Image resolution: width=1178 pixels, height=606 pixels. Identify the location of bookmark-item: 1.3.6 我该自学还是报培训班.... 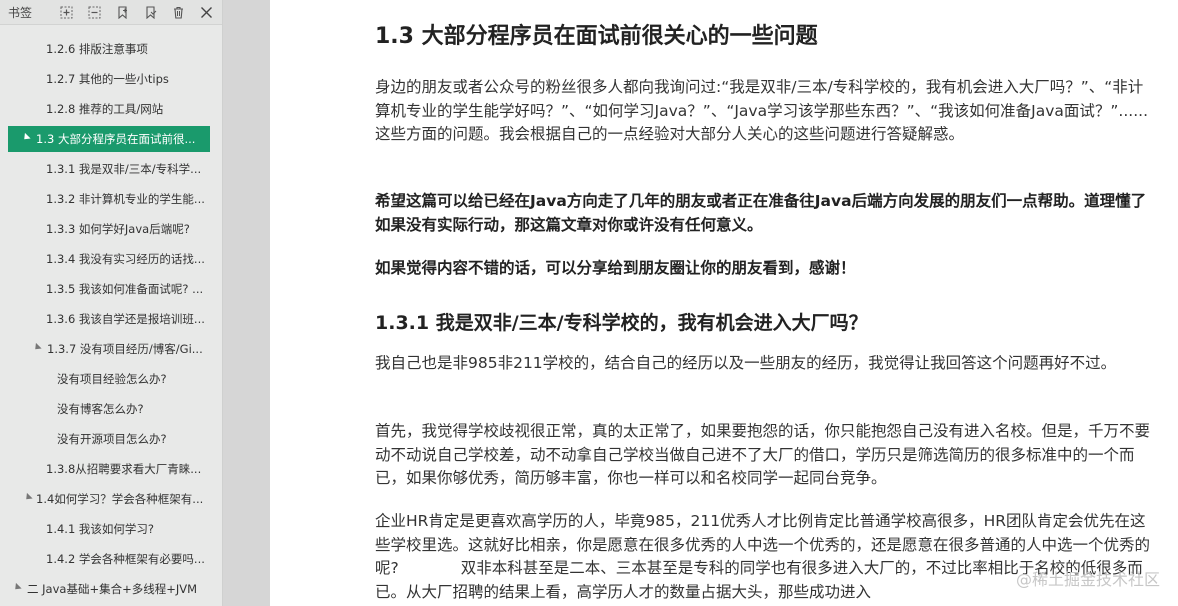
(111, 319).